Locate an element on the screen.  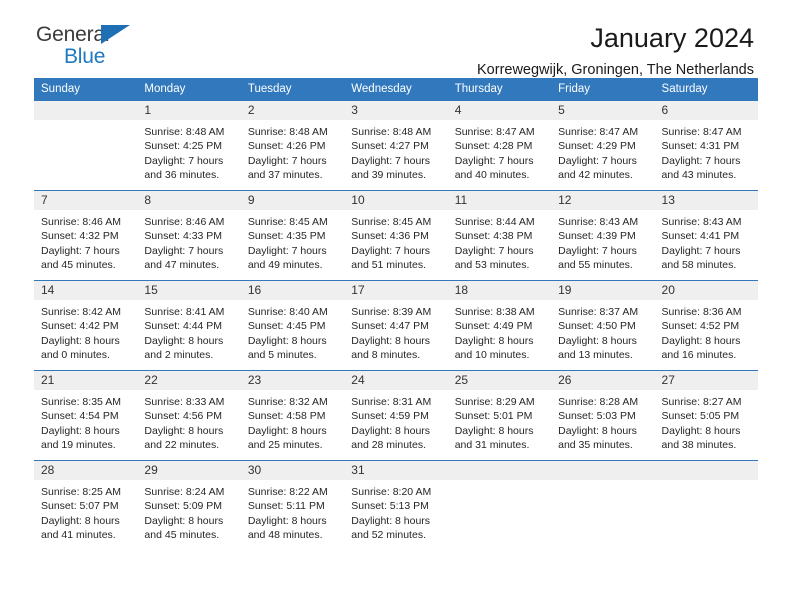
sunrise-text: Sunrise: 8:39 AM is located at coordinates (391, 312).